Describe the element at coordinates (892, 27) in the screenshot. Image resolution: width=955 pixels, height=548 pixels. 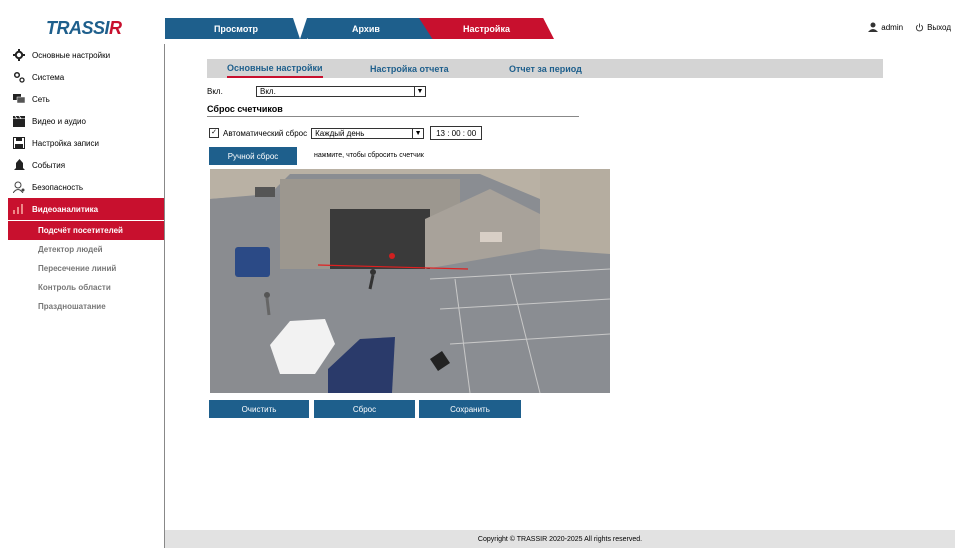
I see `user-name: admin` at that location.